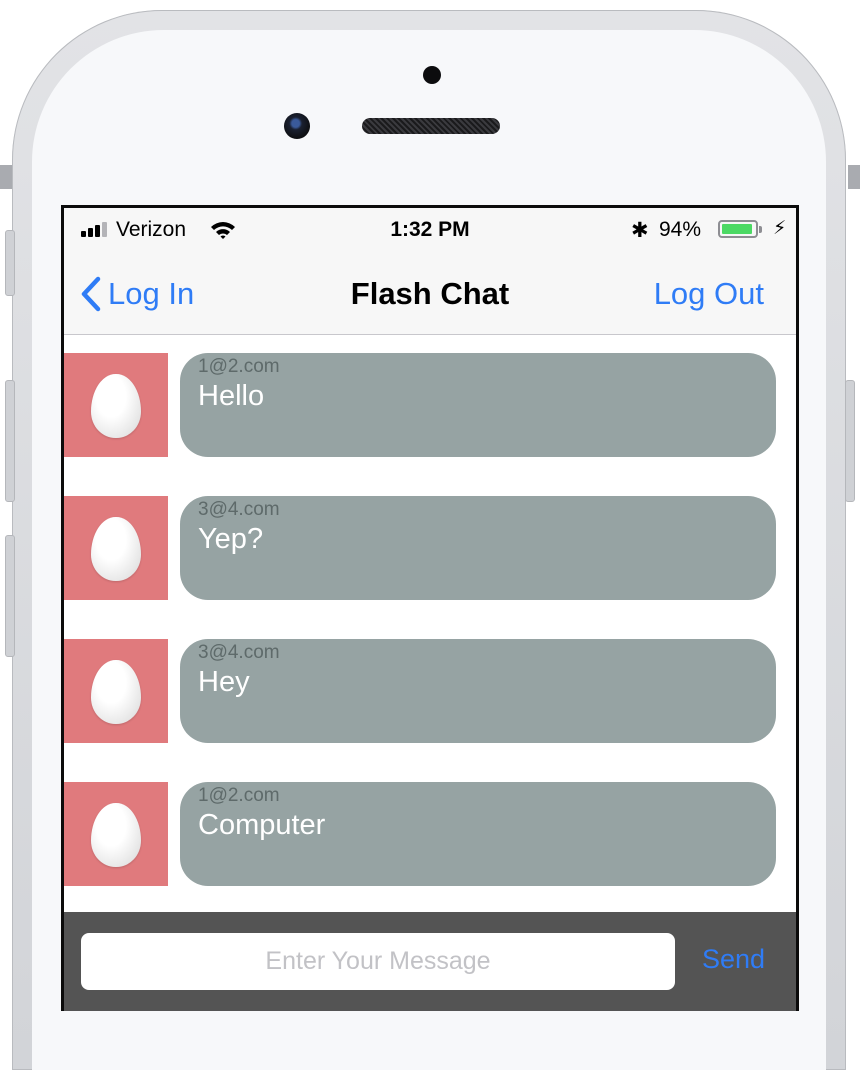  I want to click on message-cell: 1@2.com Hello, so click(430, 405).